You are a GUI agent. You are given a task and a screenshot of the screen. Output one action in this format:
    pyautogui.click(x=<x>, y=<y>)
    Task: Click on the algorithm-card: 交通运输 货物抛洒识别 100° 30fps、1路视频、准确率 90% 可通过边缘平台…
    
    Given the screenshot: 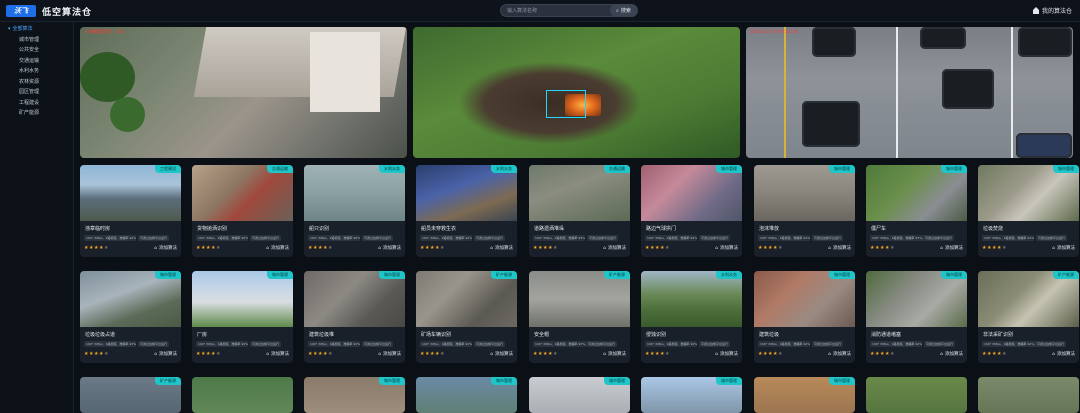 What is the action you would take?
    pyautogui.click(x=242, y=211)
    